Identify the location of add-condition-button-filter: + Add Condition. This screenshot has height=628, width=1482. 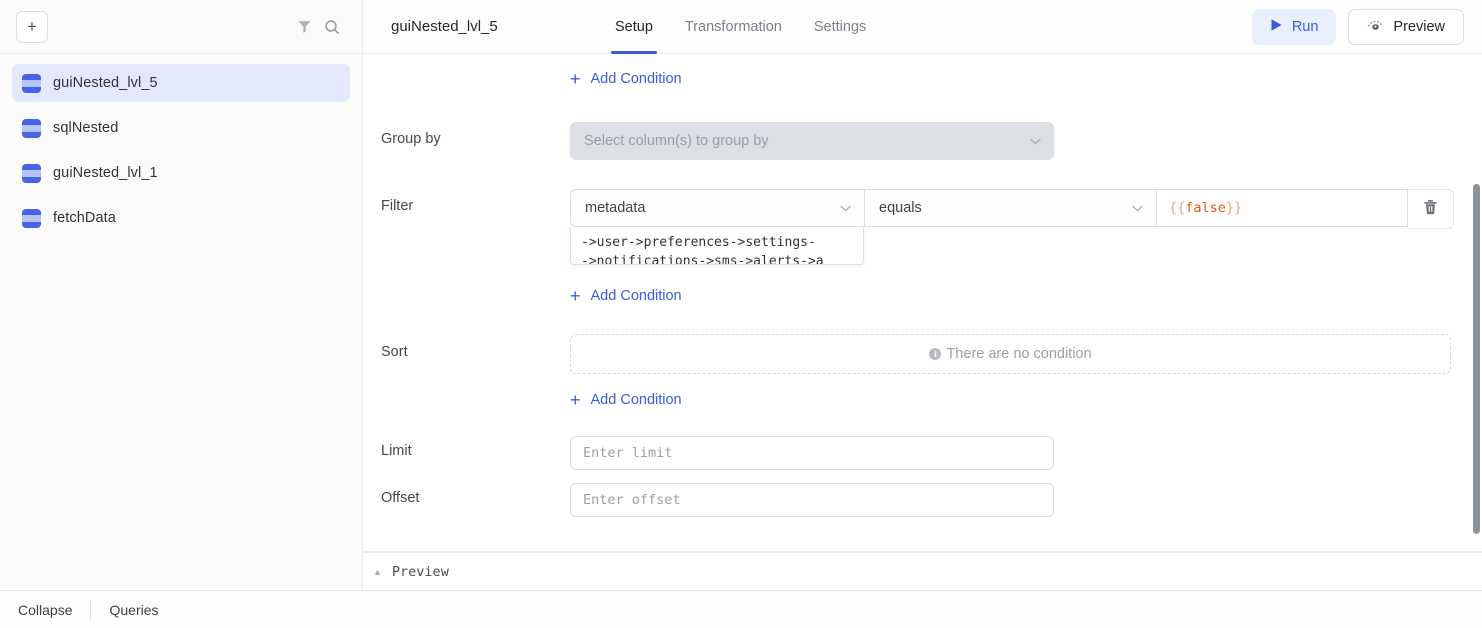
(626, 296).